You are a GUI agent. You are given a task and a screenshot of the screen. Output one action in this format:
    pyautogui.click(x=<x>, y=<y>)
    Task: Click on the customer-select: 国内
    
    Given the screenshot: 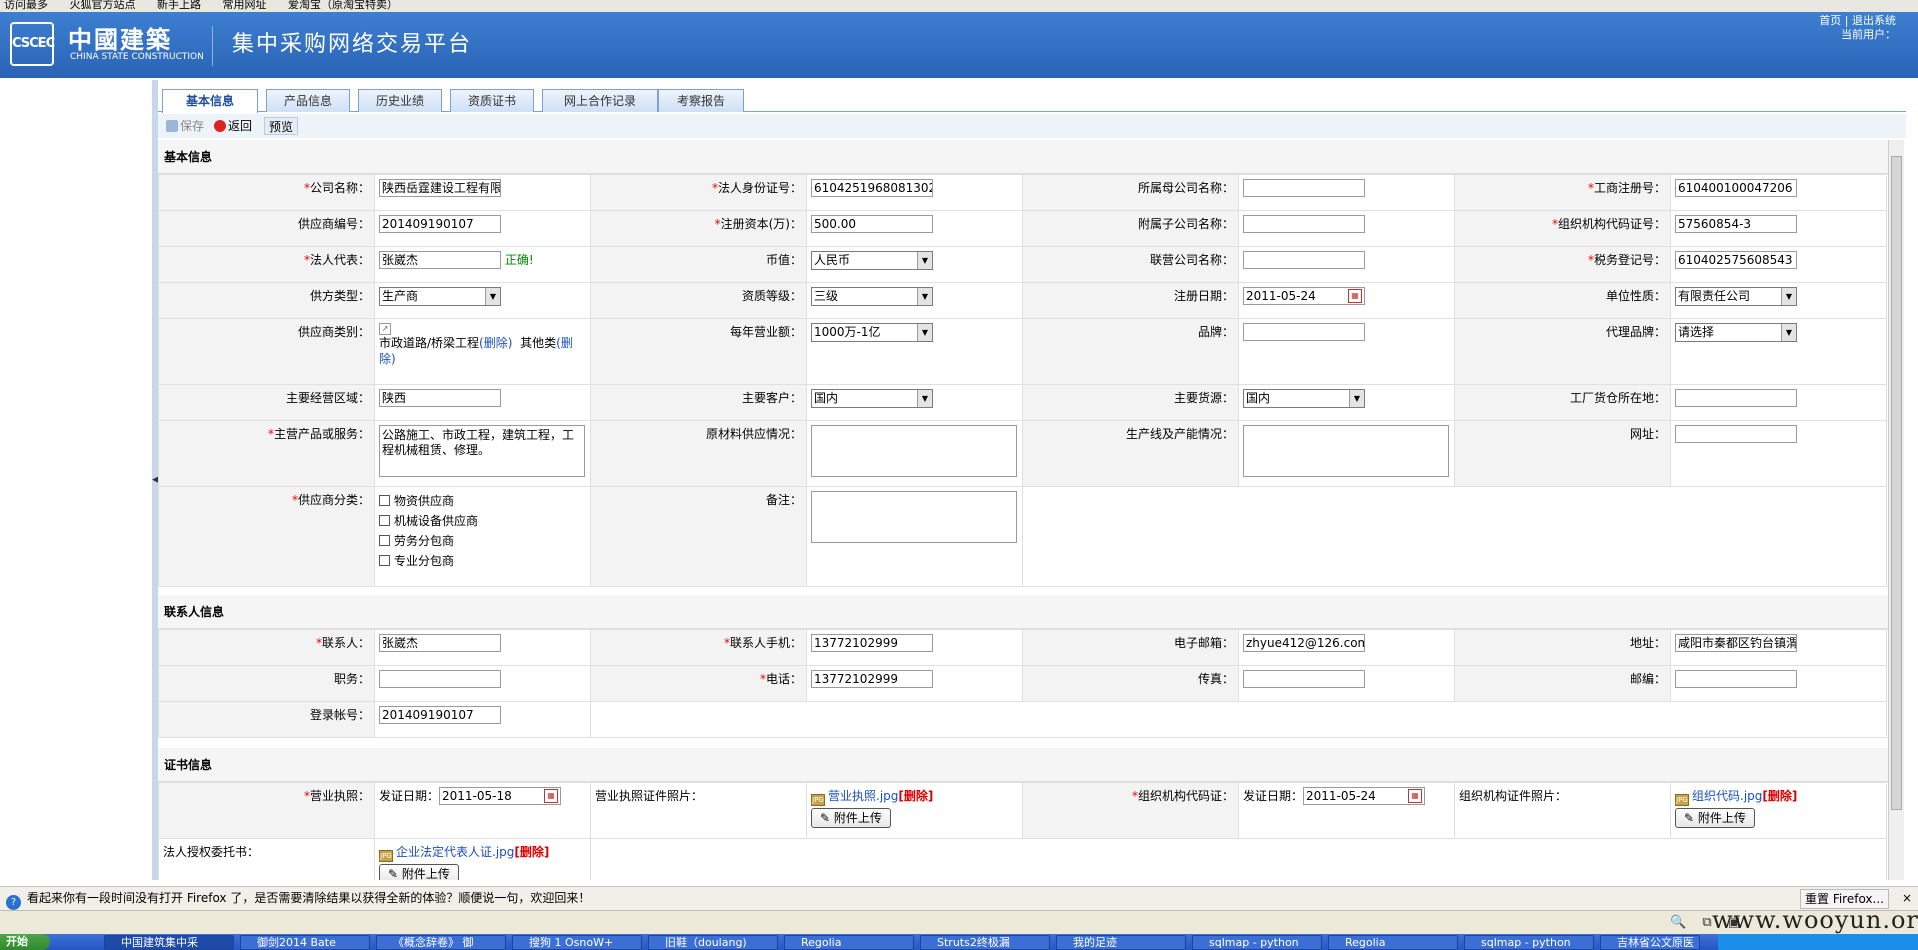 What is the action you would take?
    pyautogui.click(x=872, y=398)
    